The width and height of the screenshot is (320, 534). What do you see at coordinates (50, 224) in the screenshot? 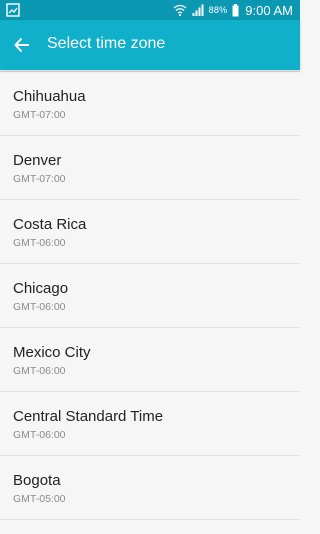
I see `time-zone-name: Costa Rica` at bounding box center [50, 224].